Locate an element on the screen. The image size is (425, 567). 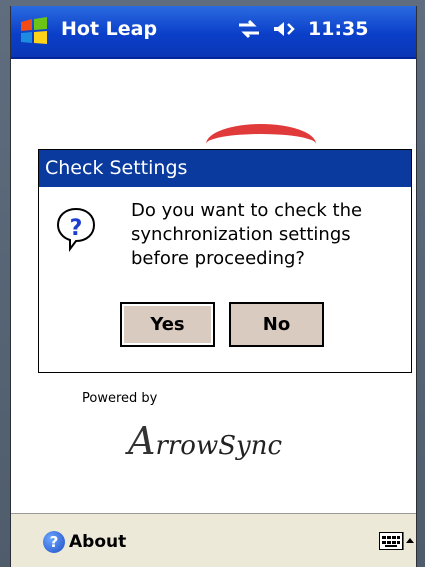
menu-bar: ? About is located at coordinates (213, 540).